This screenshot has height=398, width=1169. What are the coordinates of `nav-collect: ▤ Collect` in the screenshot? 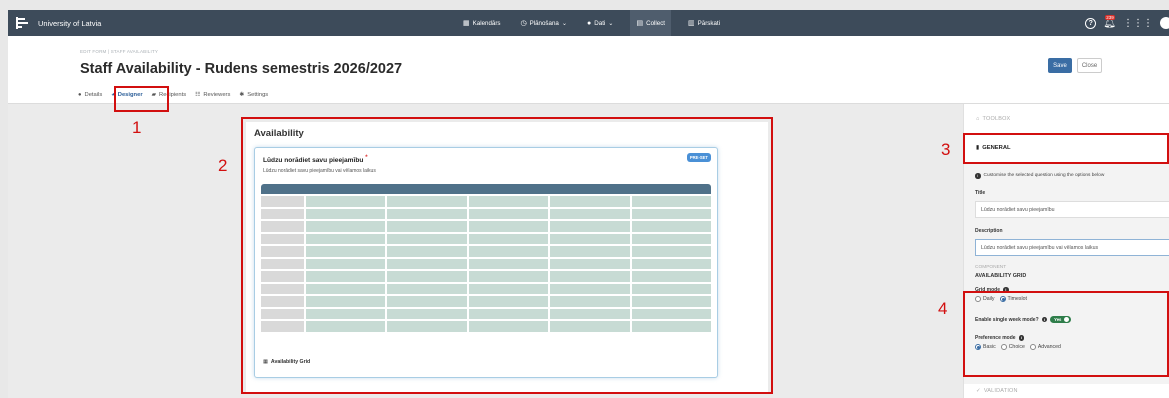 It's located at (651, 23).